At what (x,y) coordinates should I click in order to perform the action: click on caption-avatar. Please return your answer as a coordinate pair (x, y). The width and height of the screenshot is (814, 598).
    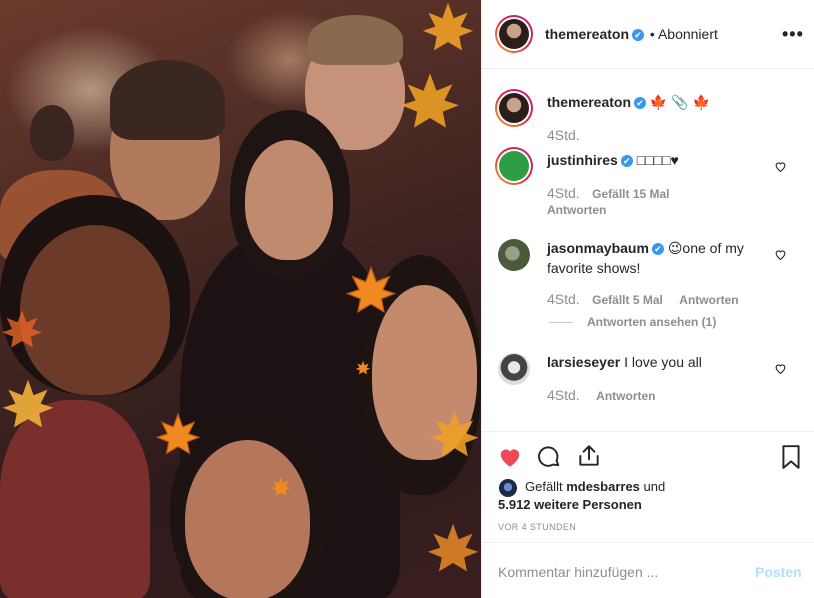
    Looking at the image, I should click on (514, 108).